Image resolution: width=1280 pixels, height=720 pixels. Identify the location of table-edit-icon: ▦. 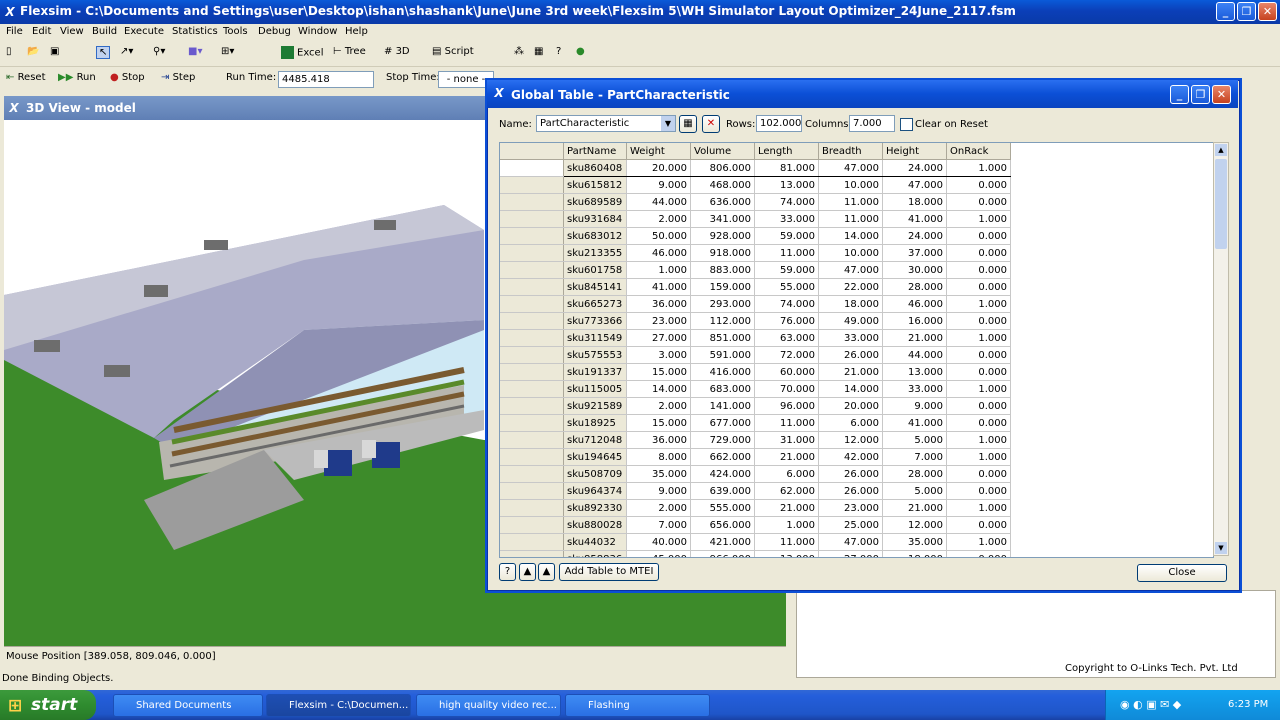
(688, 124).